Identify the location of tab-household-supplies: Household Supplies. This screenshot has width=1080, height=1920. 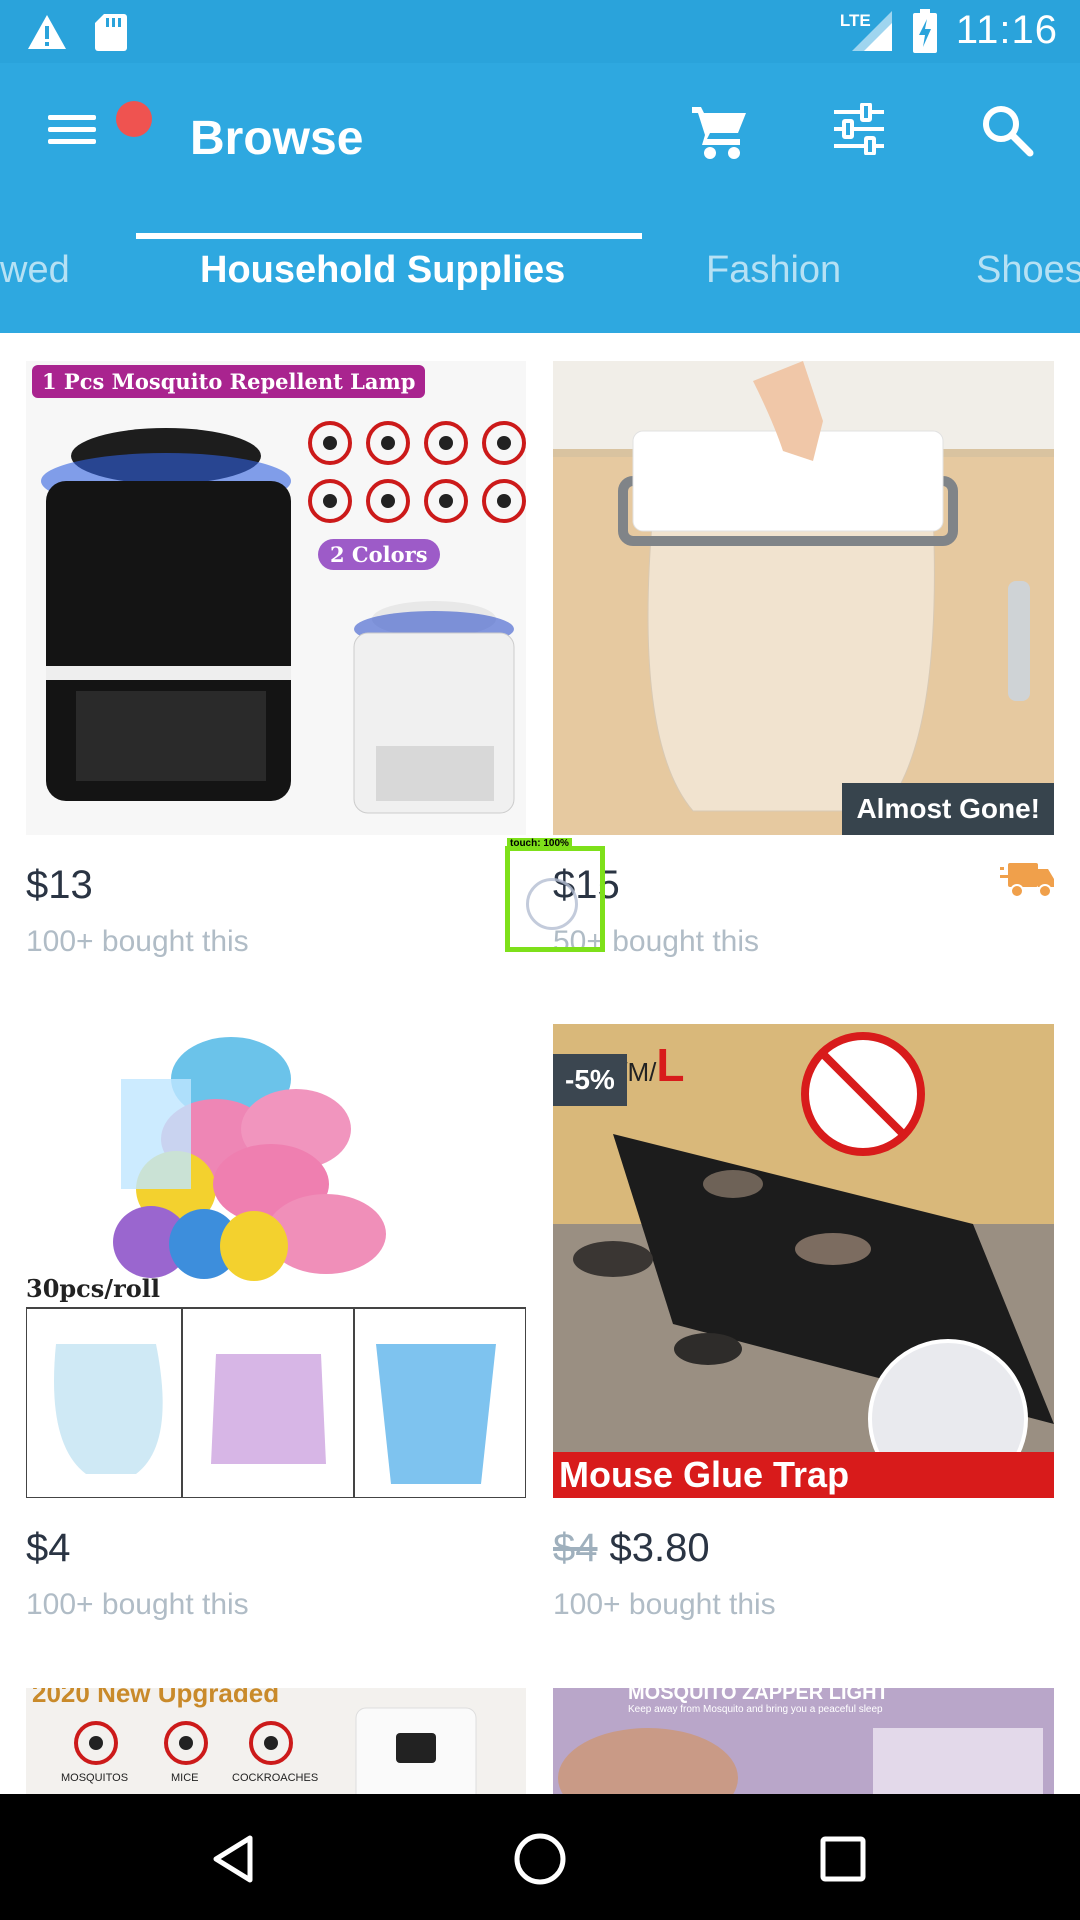
(382, 270).